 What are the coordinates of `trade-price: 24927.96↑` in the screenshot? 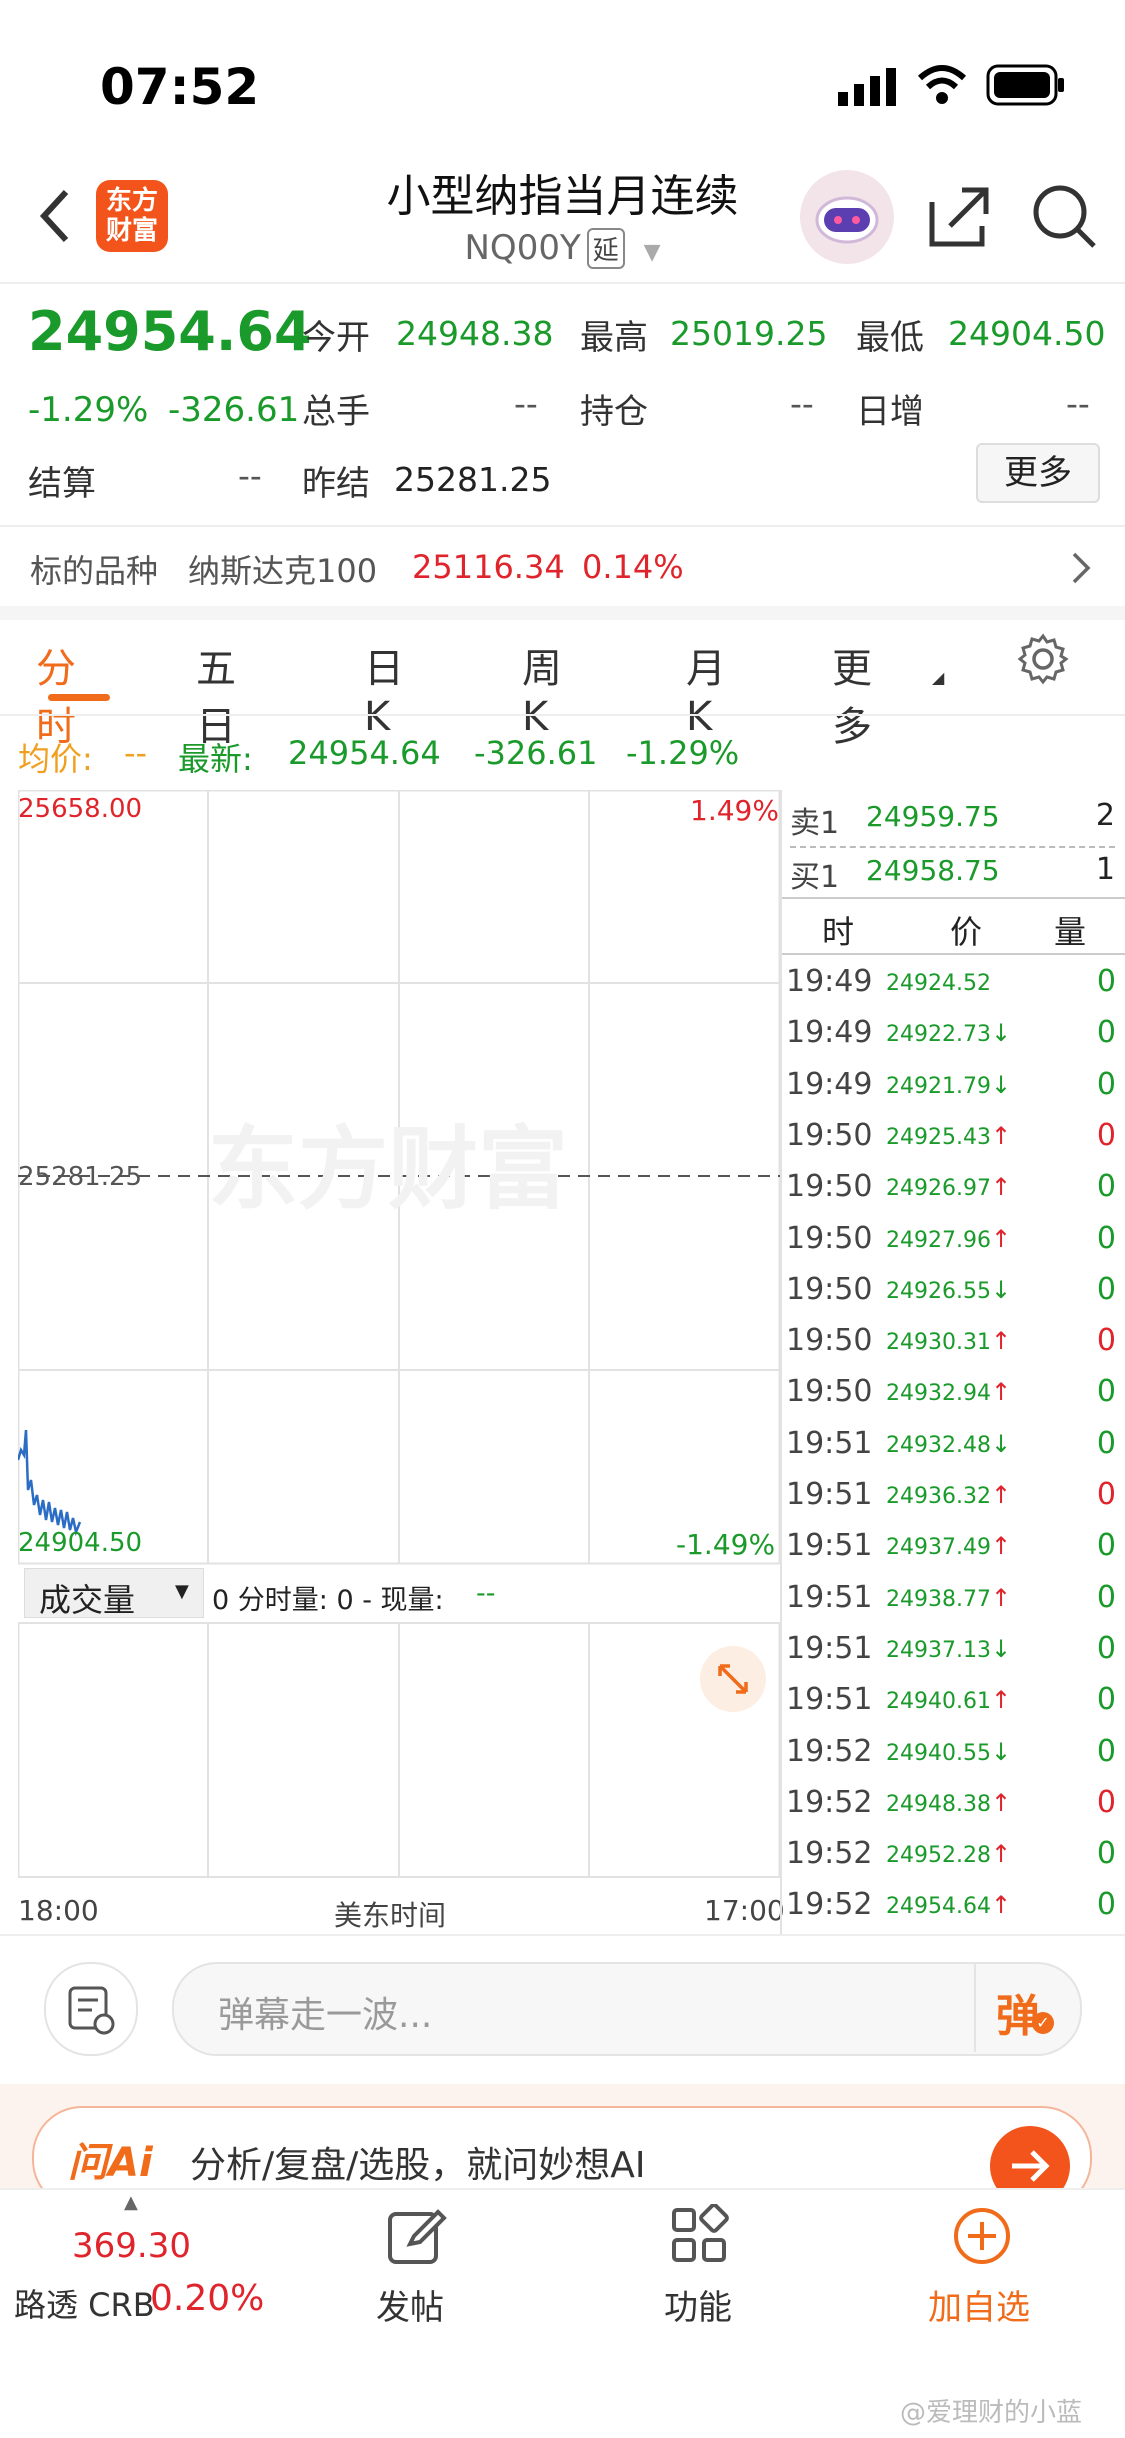 It's located at (948, 1239).